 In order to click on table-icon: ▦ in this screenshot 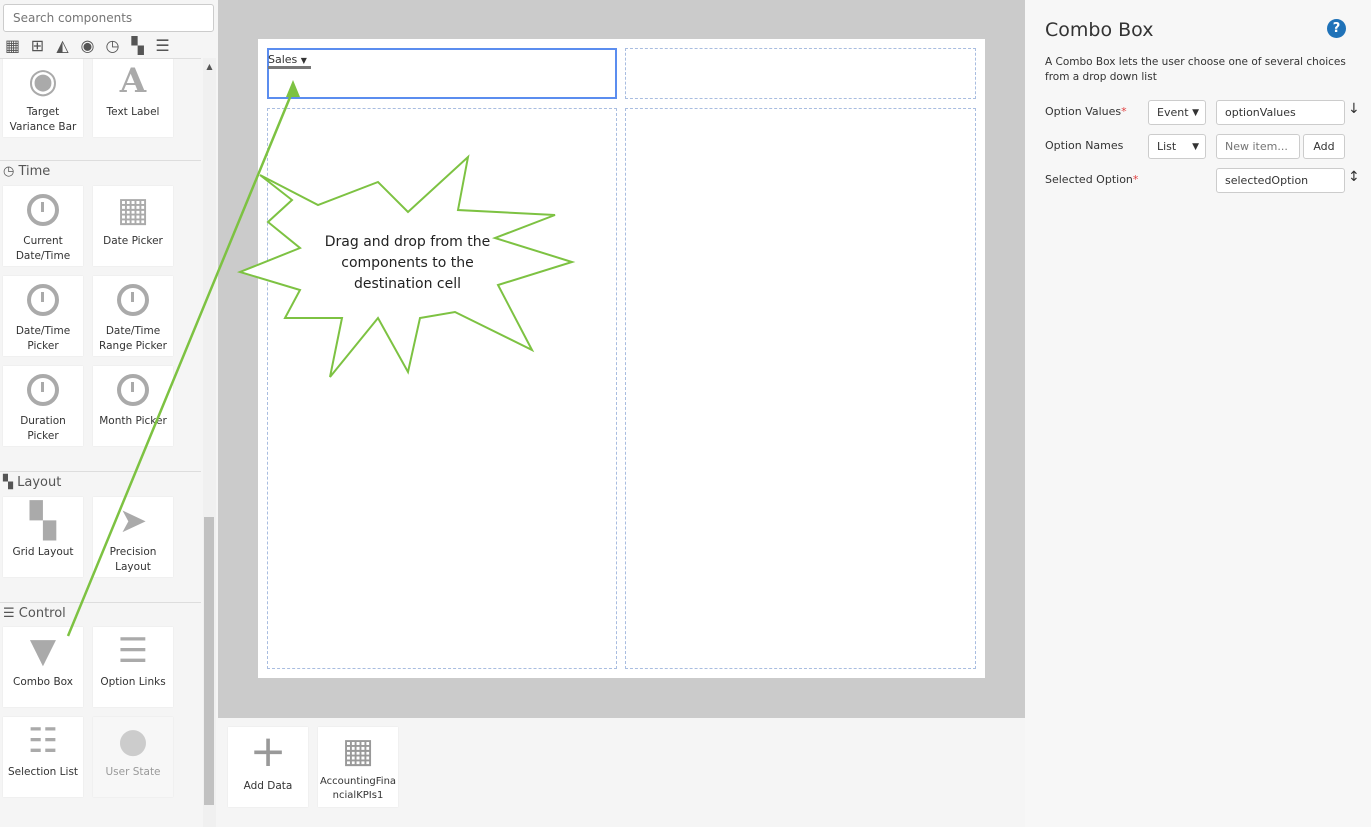, I will do `click(358, 750)`.